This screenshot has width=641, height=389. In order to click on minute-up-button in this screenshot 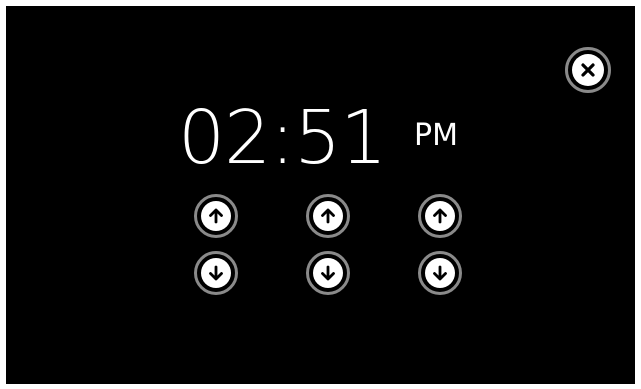, I will do `click(328, 216)`.